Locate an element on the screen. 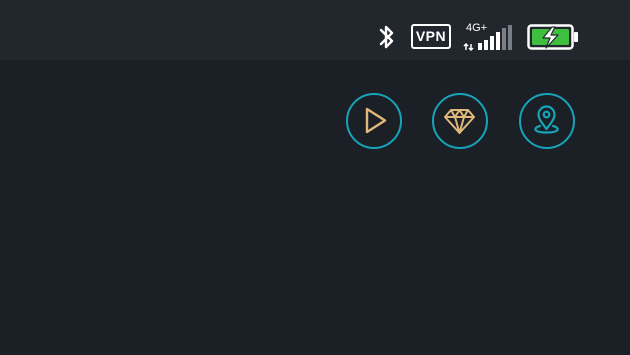  diamond-icon is located at coordinates (459, 121).